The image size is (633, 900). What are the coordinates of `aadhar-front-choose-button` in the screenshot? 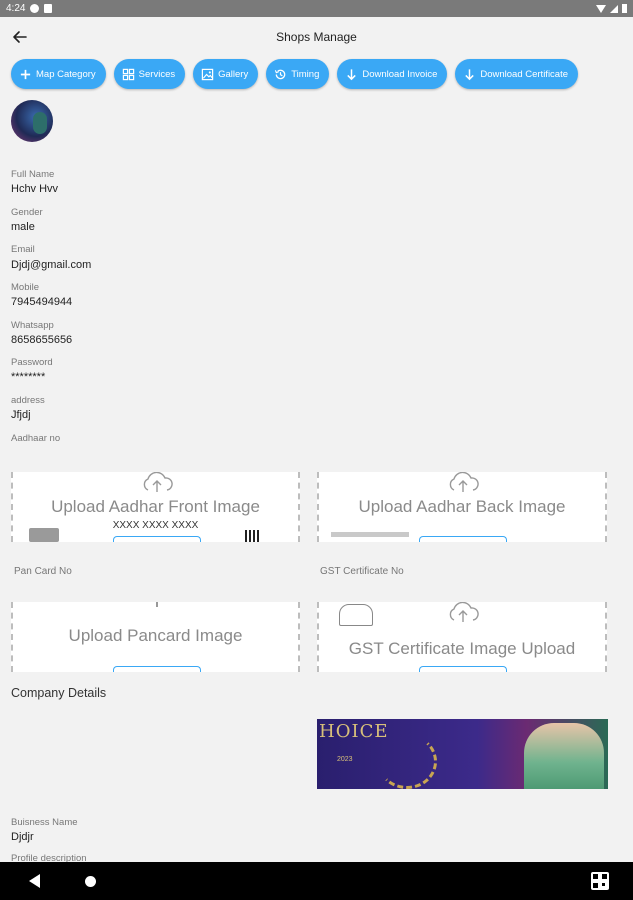 It's located at (157, 539).